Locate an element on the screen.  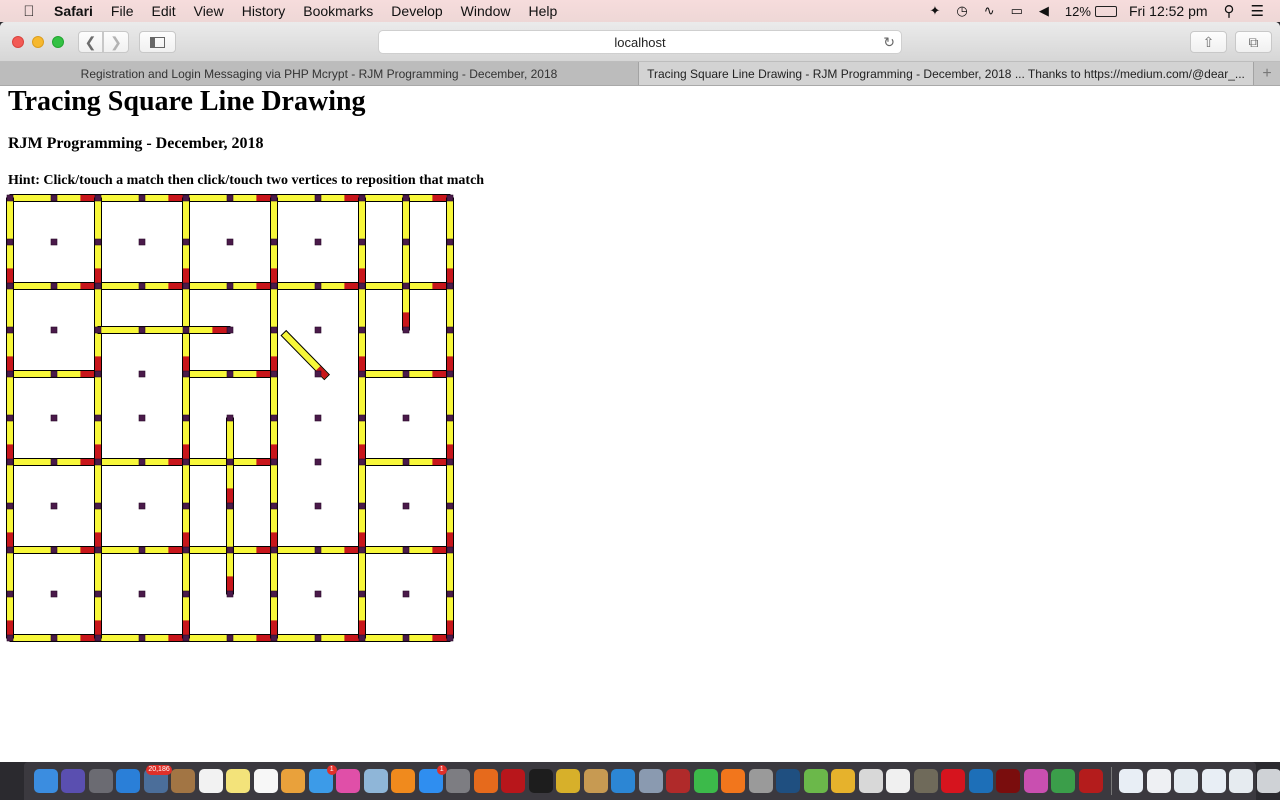
menu-view: View is located at coordinates (209, 11).